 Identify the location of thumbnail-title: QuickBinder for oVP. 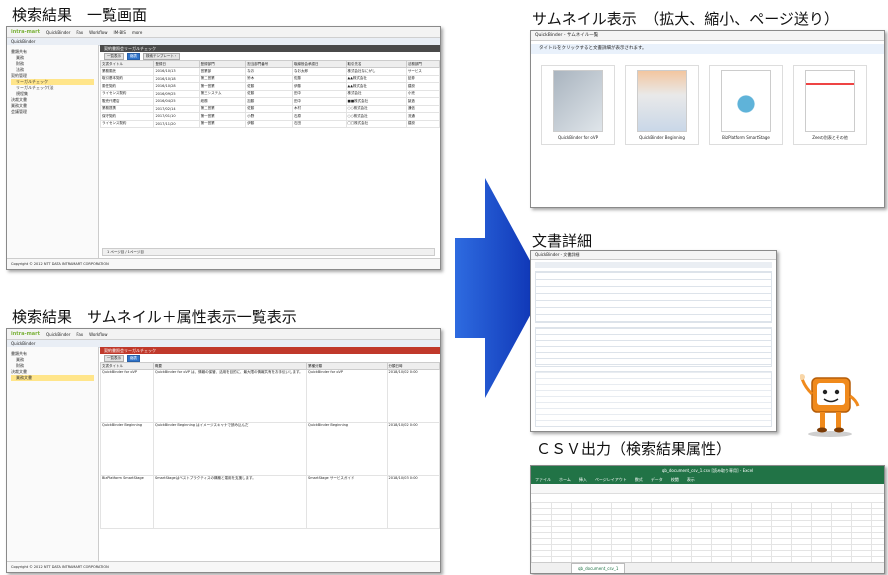
(578, 137).